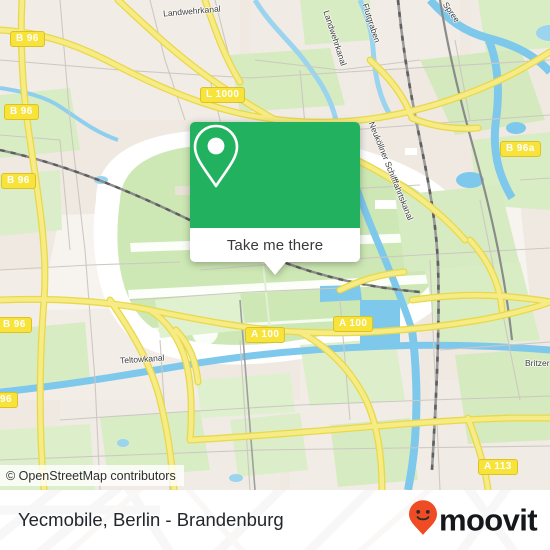 Image resolution: width=550 pixels, height=550 pixels. I want to click on moovit-smiley-pin-icon, so click(423, 520).